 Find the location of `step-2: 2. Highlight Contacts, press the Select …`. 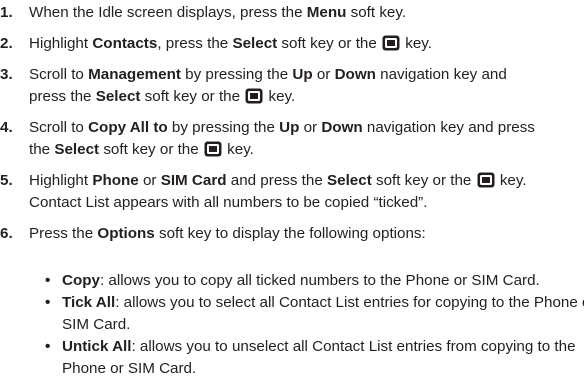

step-2: 2. Highlight Contacts, press the Select … is located at coordinates (292, 44).